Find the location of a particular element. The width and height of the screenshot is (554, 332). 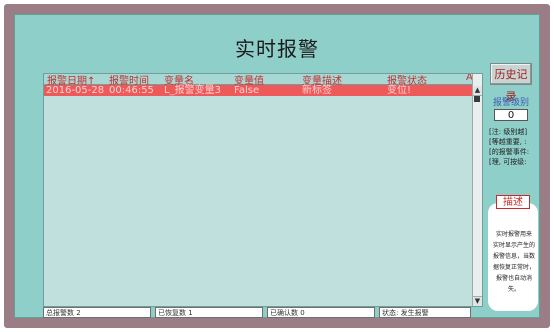

note-line: [等越重要, : is located at coordinates (508, 142).